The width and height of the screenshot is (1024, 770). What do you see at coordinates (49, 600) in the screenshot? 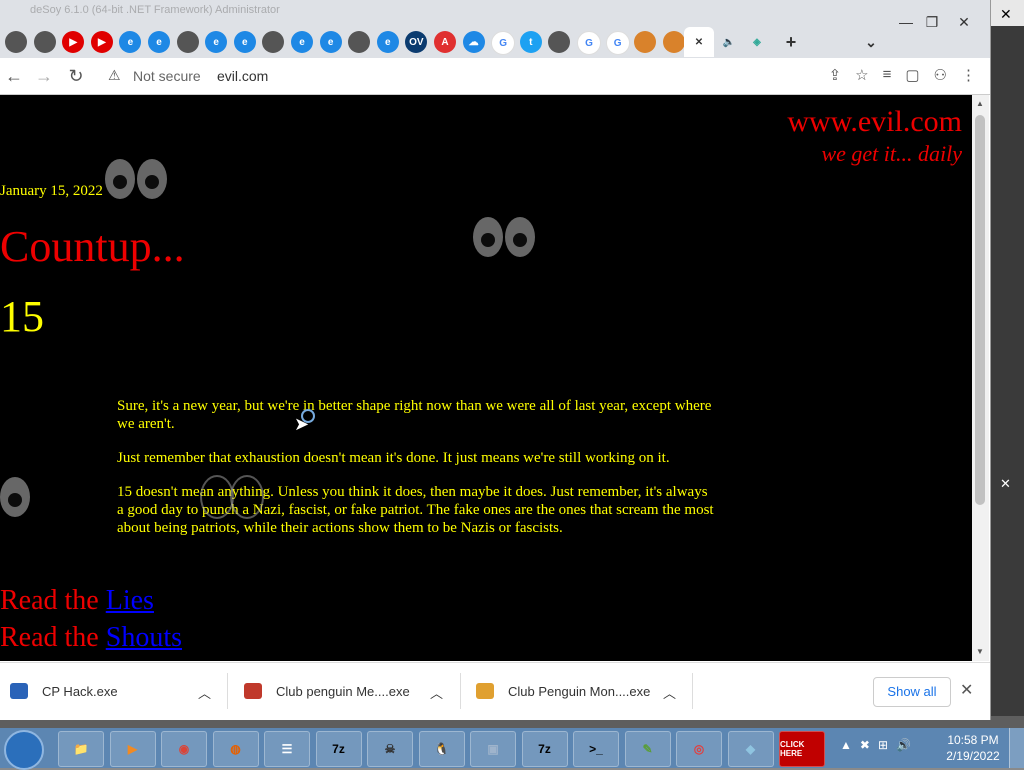
I see `read-prefix: Read the` at bounding box center [49, 600].